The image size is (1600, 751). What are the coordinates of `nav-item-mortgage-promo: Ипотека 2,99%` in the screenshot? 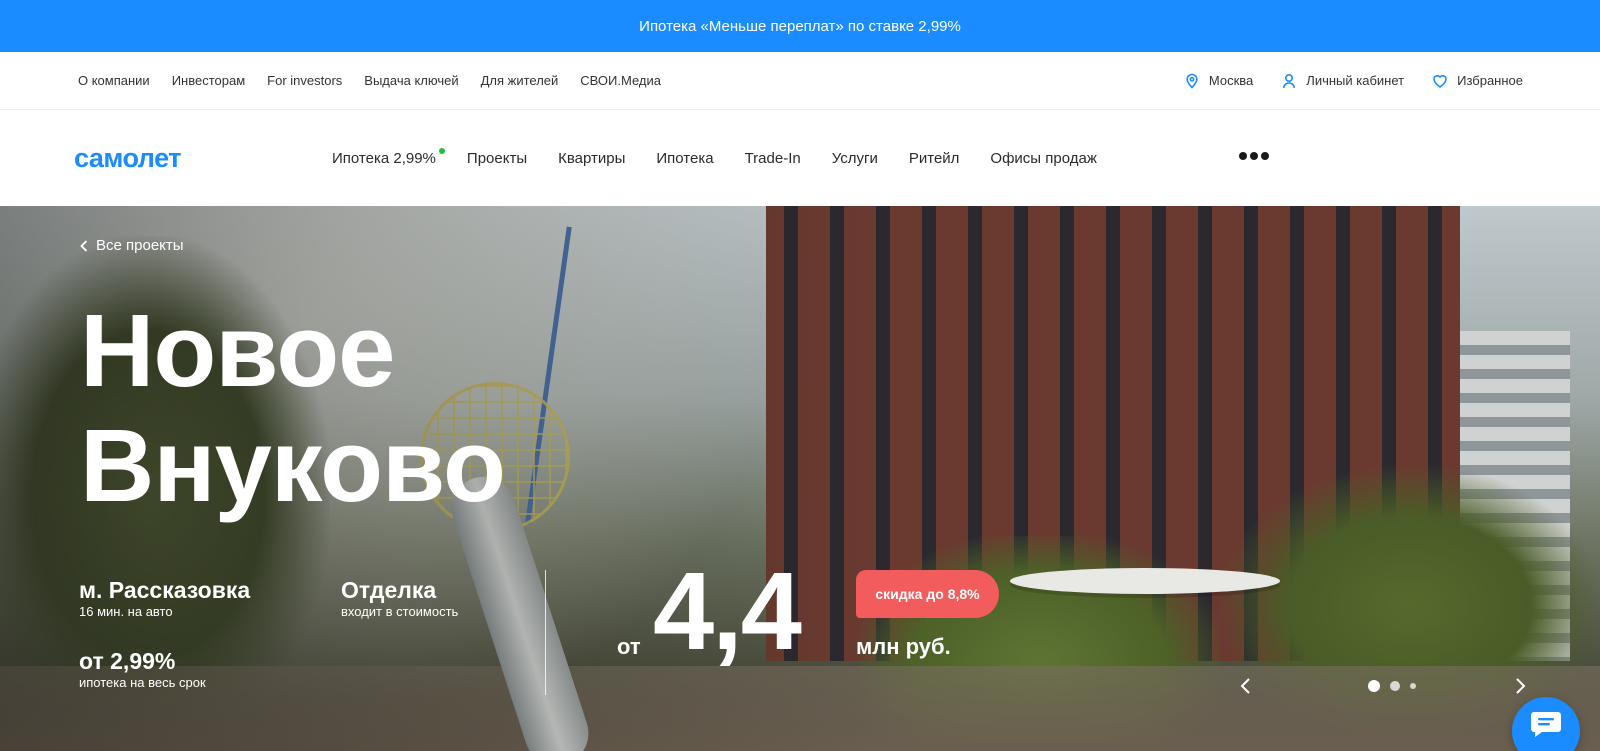 It's located at (388, 157).